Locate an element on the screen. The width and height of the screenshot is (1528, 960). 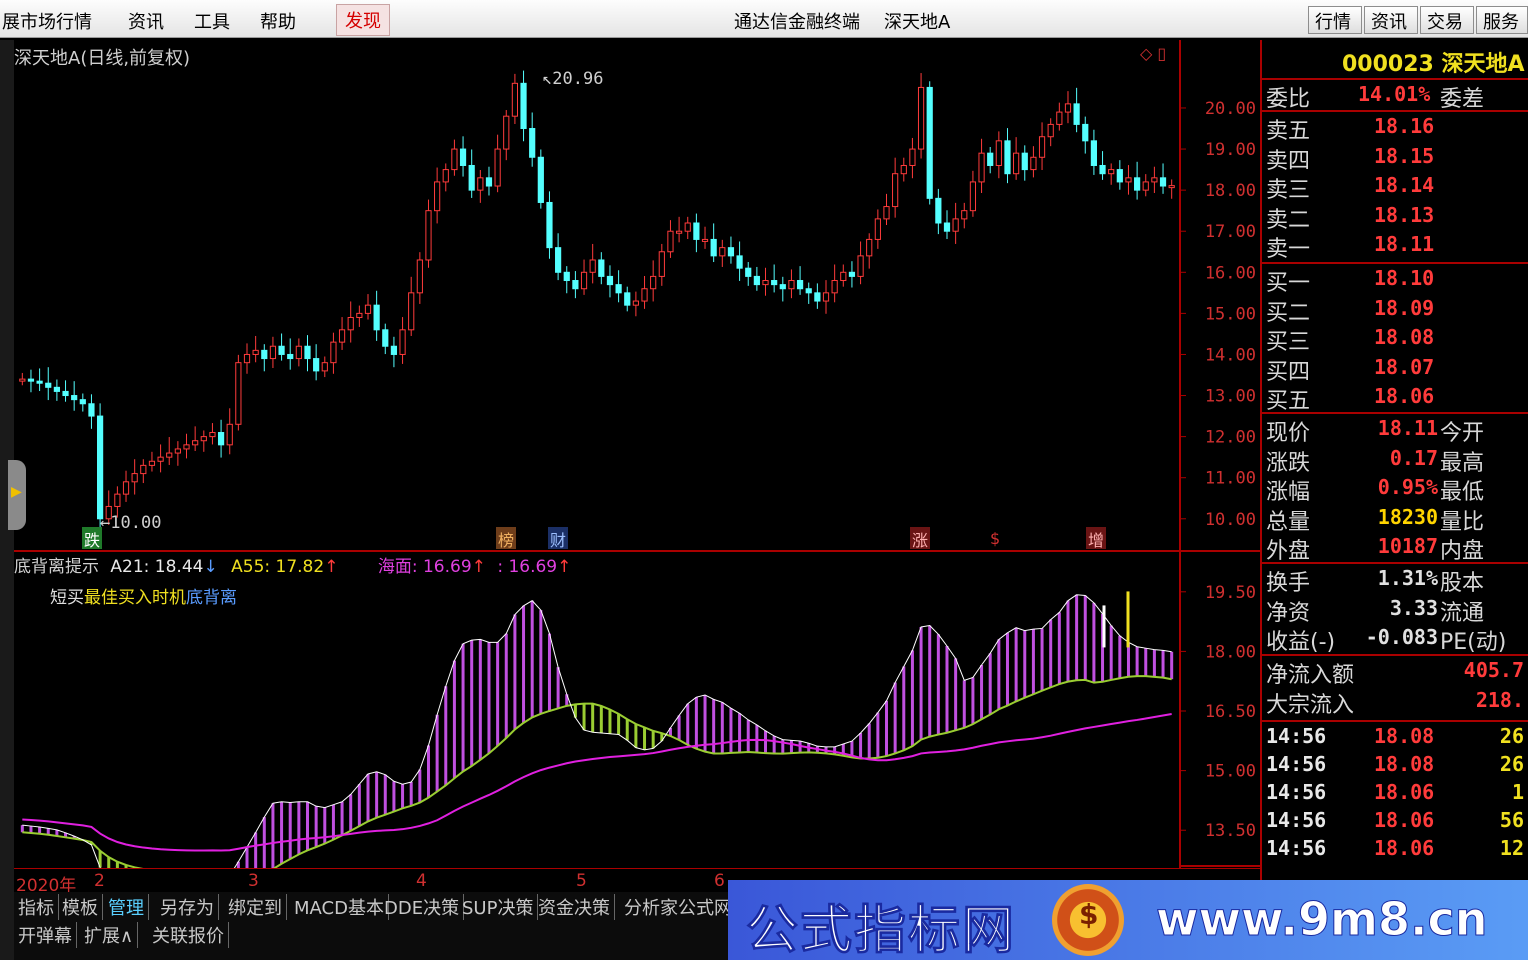
a55-value: A55: 17.82 is located at coordinates (278, 567).